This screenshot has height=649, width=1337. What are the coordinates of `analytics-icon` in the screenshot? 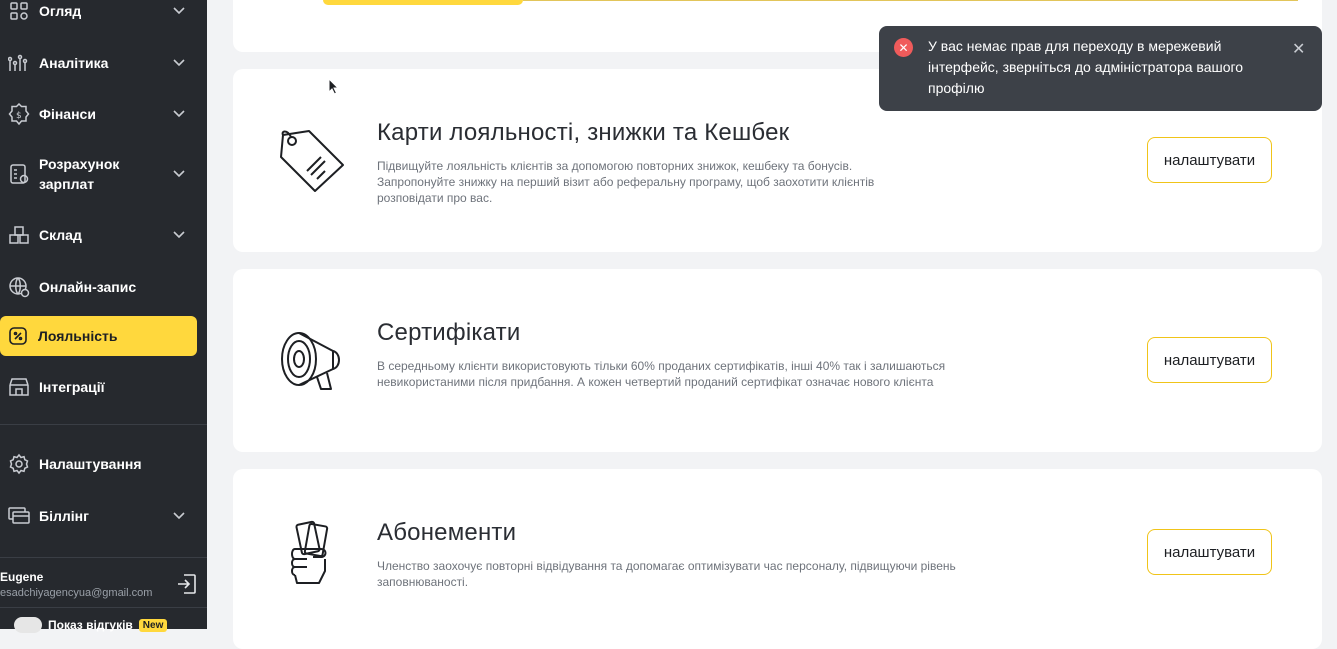 It's located at (19, 63).